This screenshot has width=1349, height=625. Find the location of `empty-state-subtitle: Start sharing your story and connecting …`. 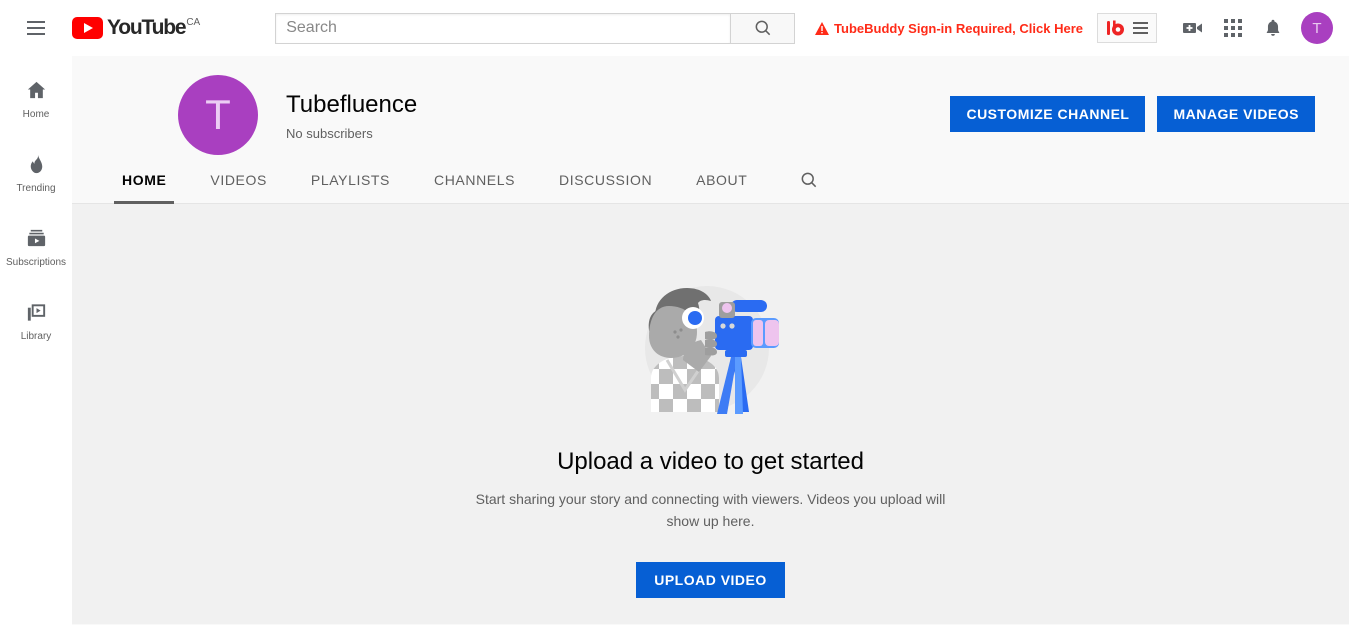

empty-state-subtitle: Start sharing your story and connecting … is located at coordinates (710, 510).